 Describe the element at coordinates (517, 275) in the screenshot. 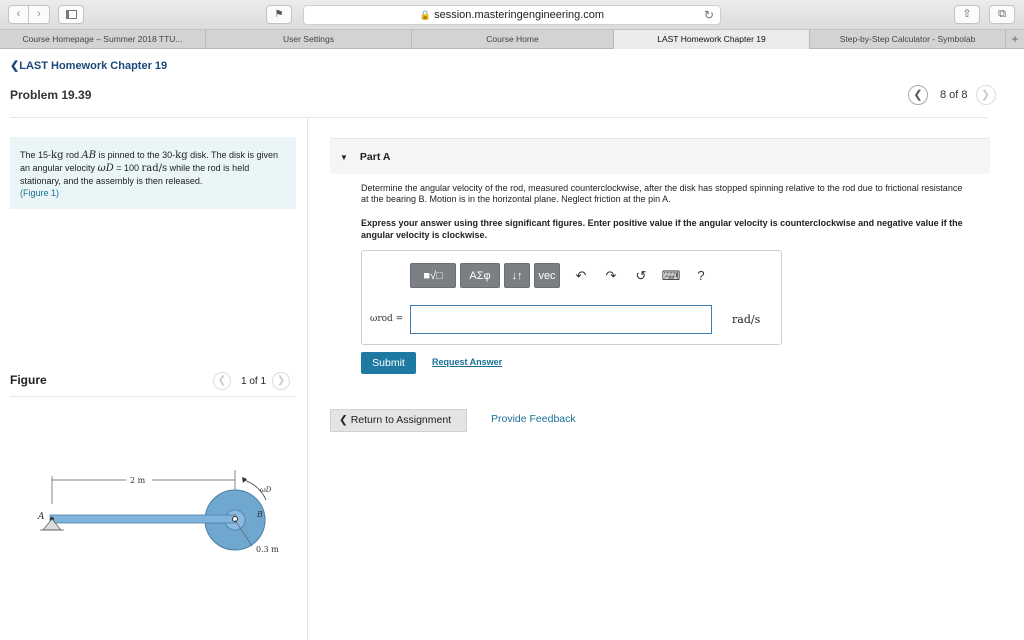

I see `arrows-button: ↓↑` at that location.